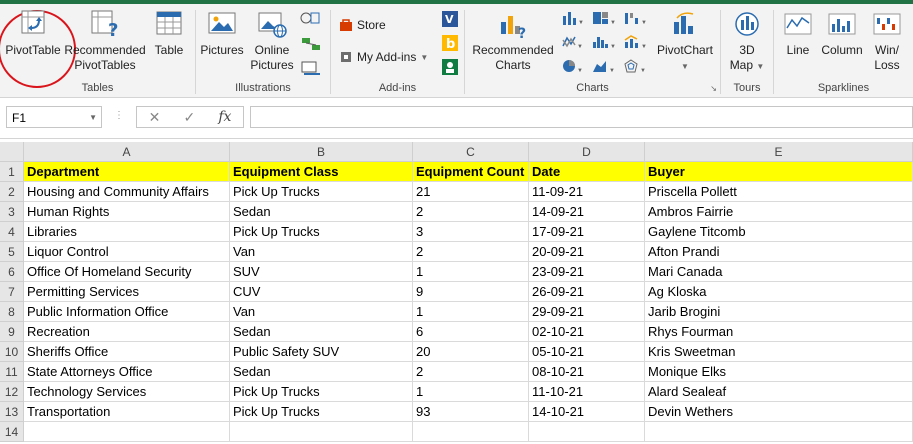 This screenshot has height=444, width=913. Describe the element at coordinates (603, 66) in the screenshot. I see `area-chart-button: ▼` at that location.